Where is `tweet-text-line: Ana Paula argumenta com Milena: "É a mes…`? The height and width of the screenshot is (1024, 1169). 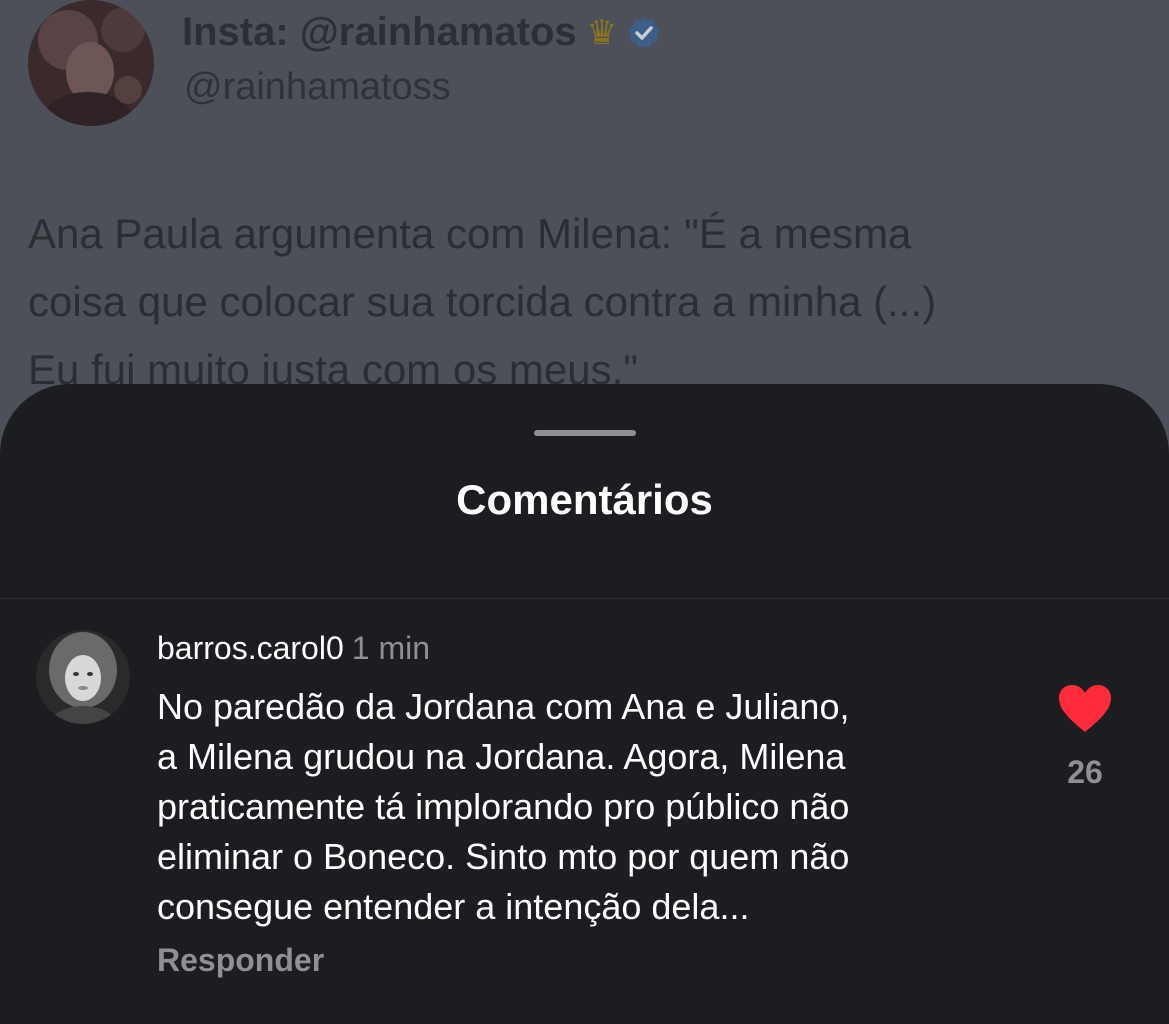 tweet-text-line: Ana Paula argumenta com Milena: "É a mes… is located at coordinates (470, 233).